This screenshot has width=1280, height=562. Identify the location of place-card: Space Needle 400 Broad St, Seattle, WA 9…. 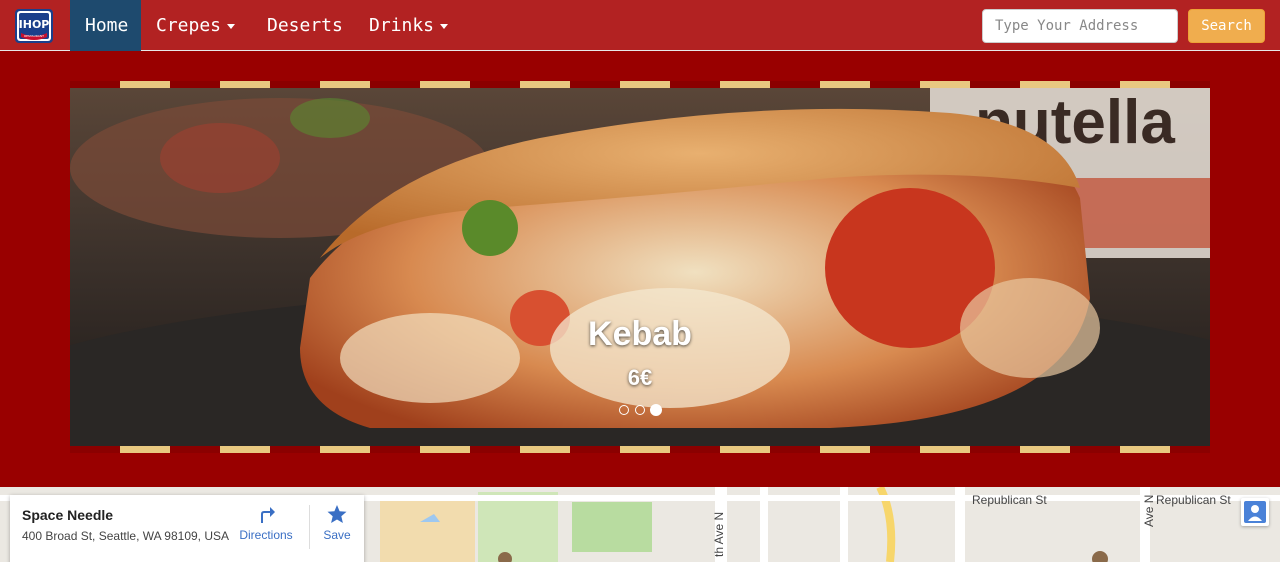
(187, 528).